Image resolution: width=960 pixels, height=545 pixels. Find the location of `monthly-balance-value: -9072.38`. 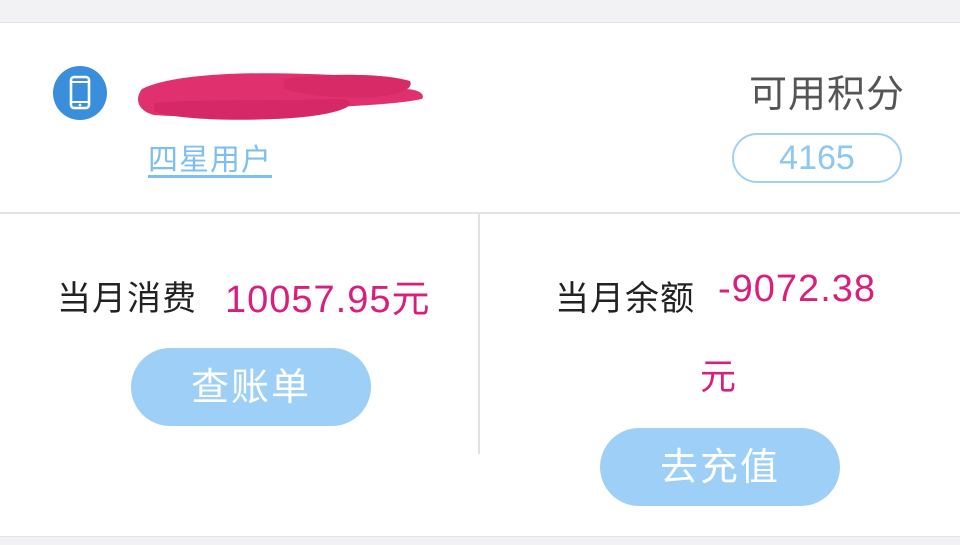

monthly-balance-value: -9072.38 is located at coordinates (797, 289).